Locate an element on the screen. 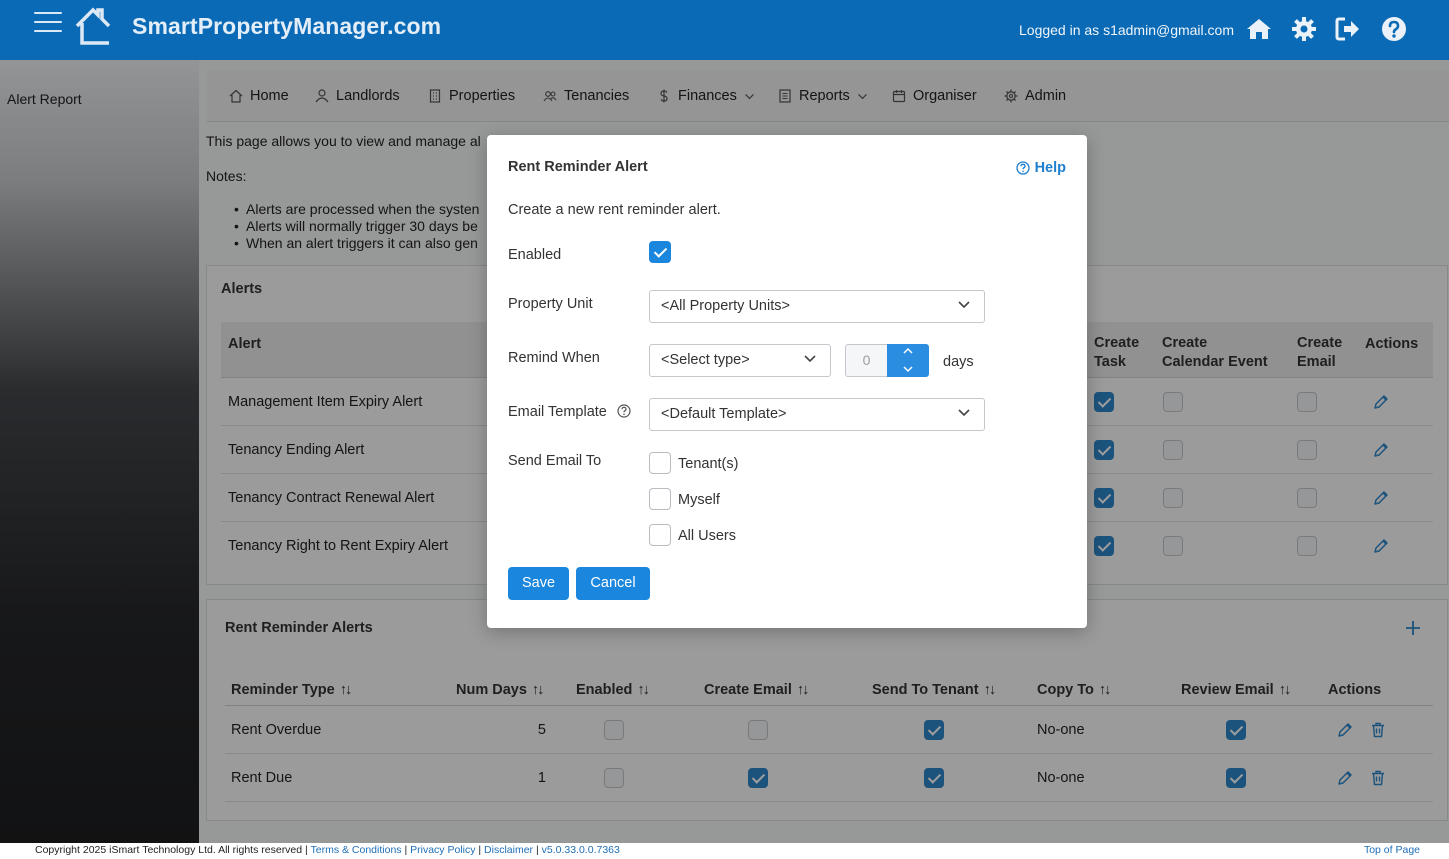 The width and height of the screenshot is (1449, 859). logo-house-icon is located at coordinates (93, 26).